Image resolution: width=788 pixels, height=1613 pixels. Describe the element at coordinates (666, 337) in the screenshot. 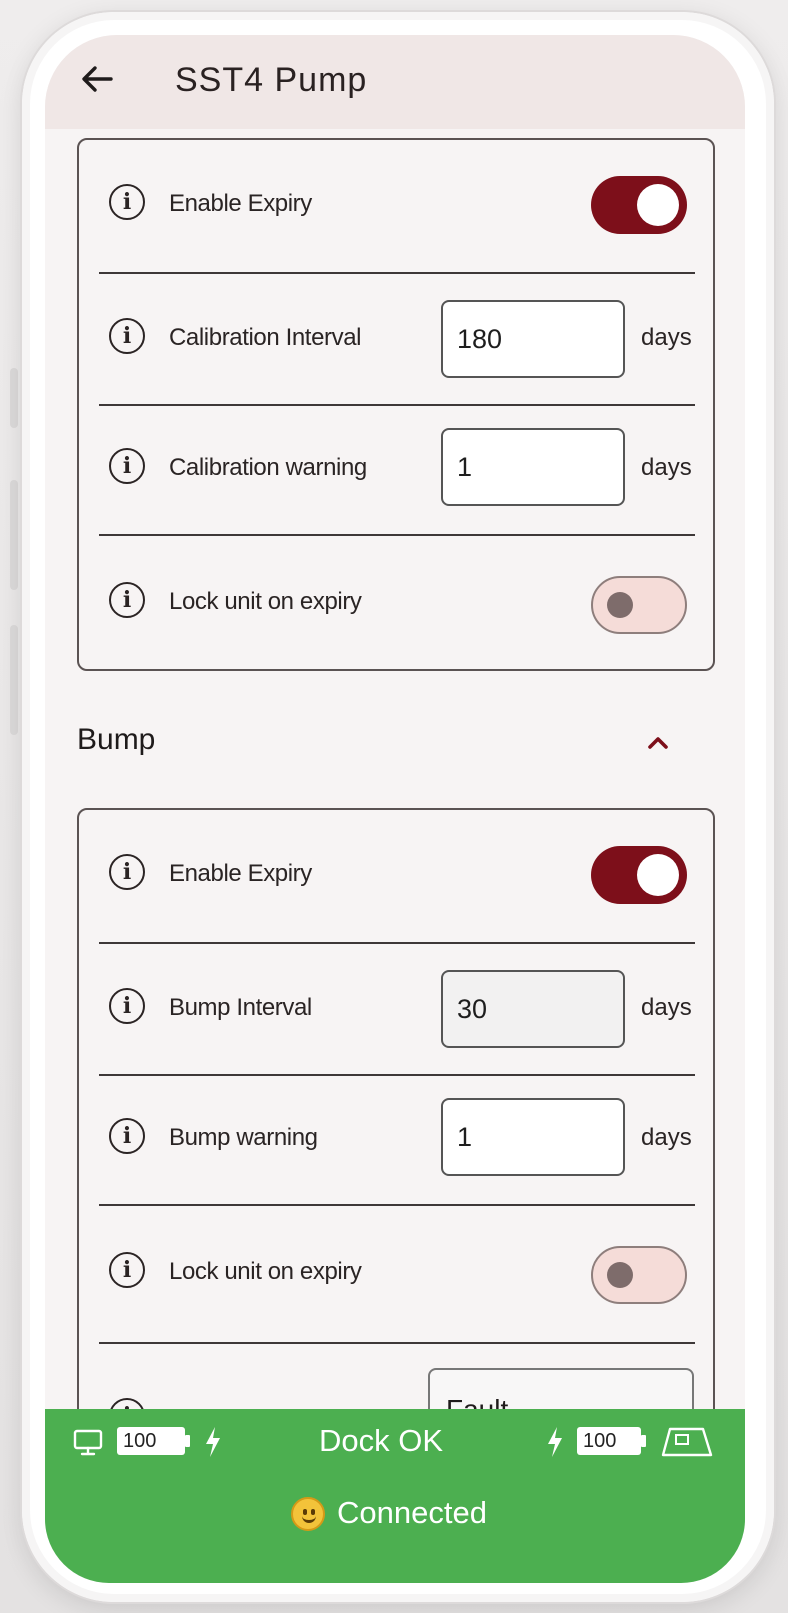

I see `calibration-interval-unit: days` at that location.